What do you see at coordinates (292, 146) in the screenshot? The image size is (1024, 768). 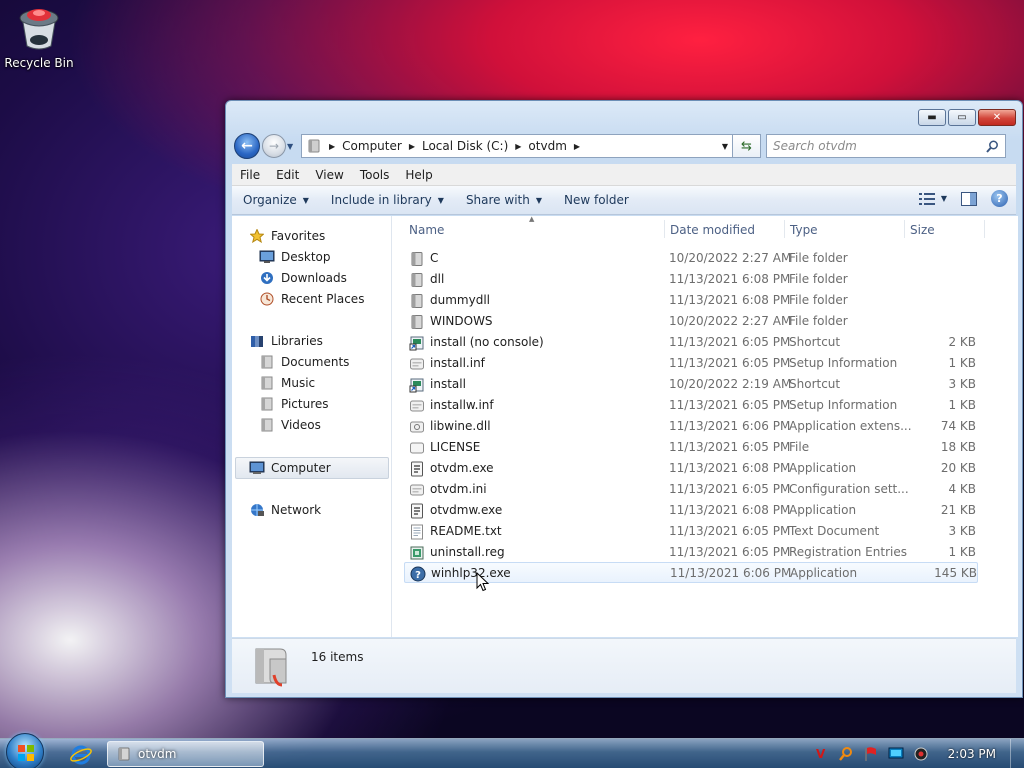 I see `recent-pages-button: ▼` at bounding box center [292, 146].